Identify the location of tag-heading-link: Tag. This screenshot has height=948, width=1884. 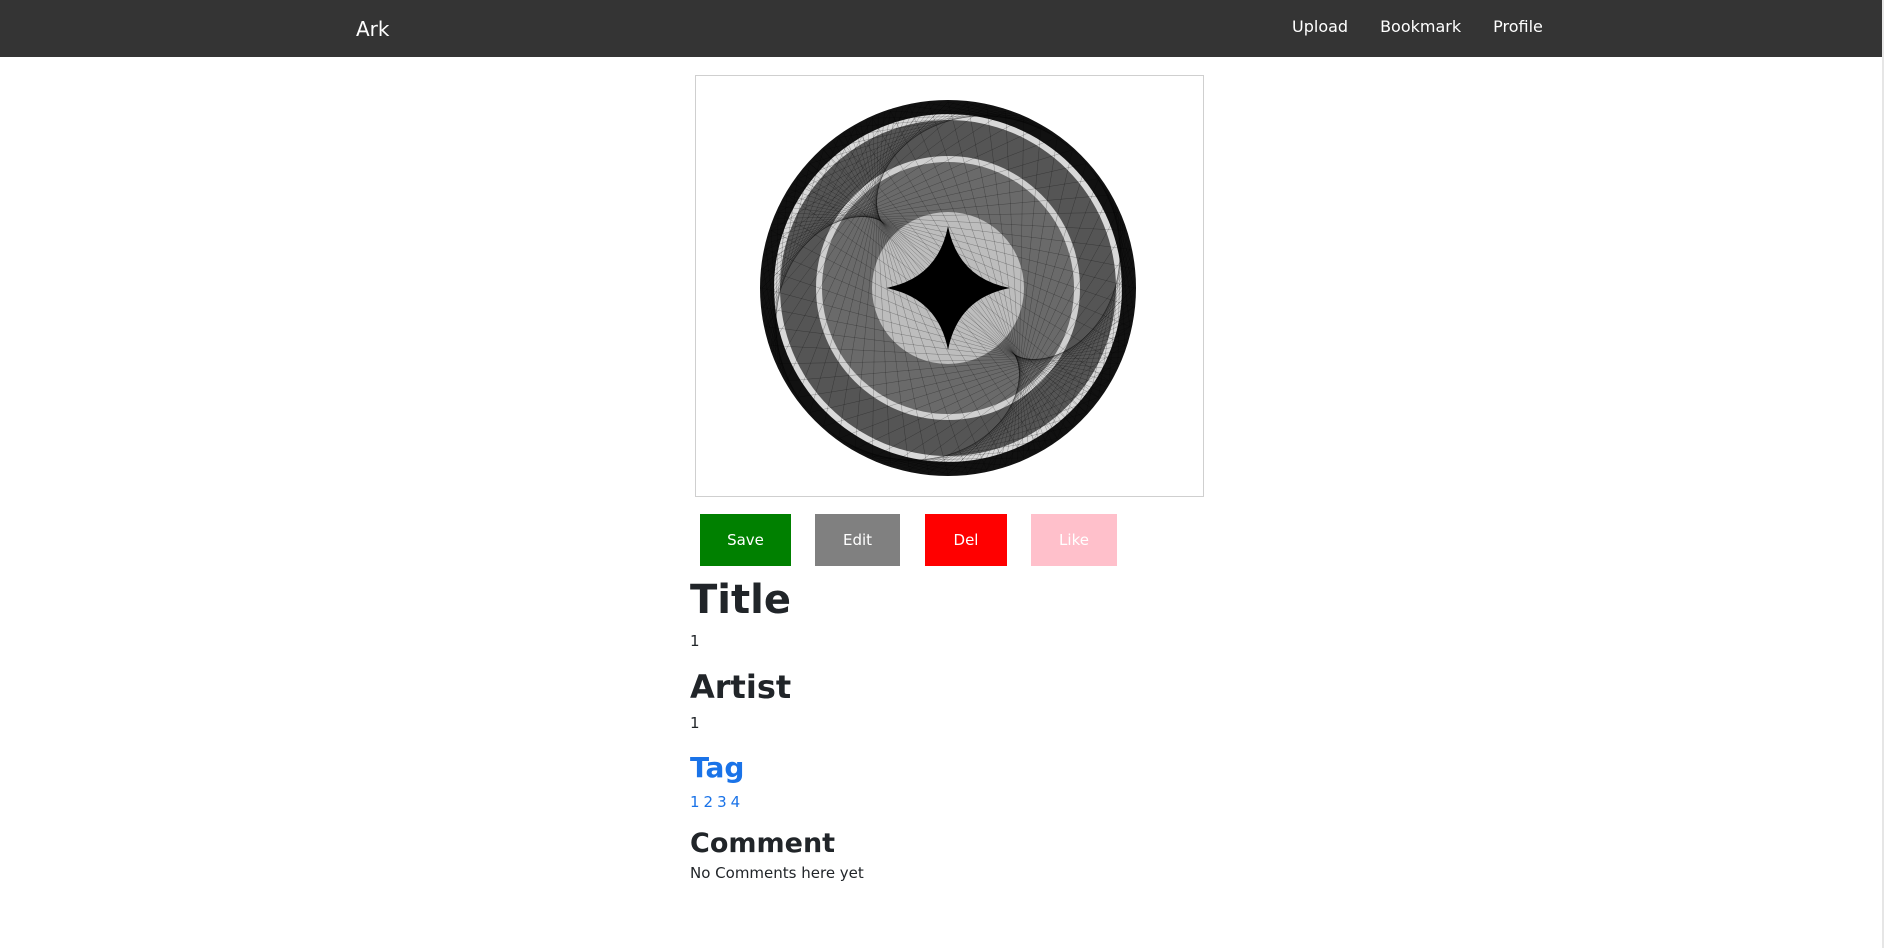
(717, 768).